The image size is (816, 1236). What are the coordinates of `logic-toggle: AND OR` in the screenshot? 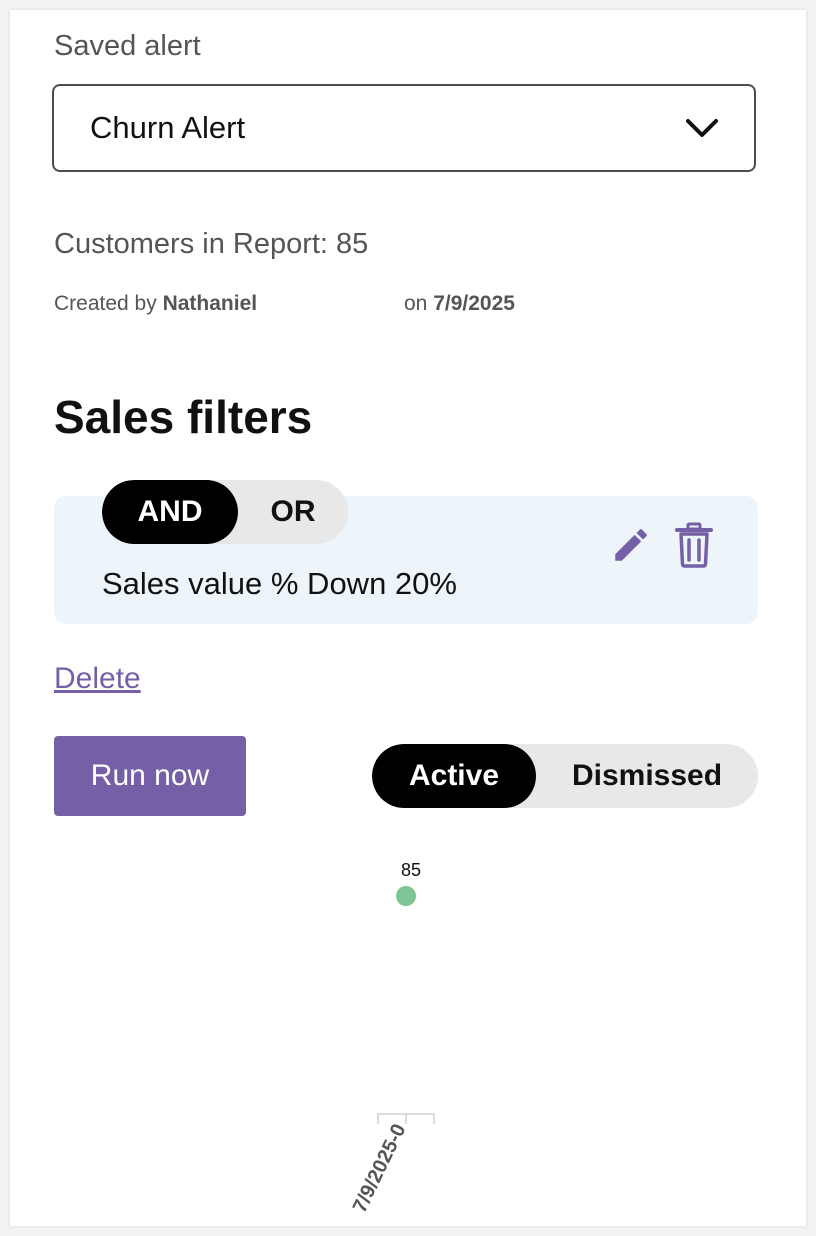 It's located at (225, 512).